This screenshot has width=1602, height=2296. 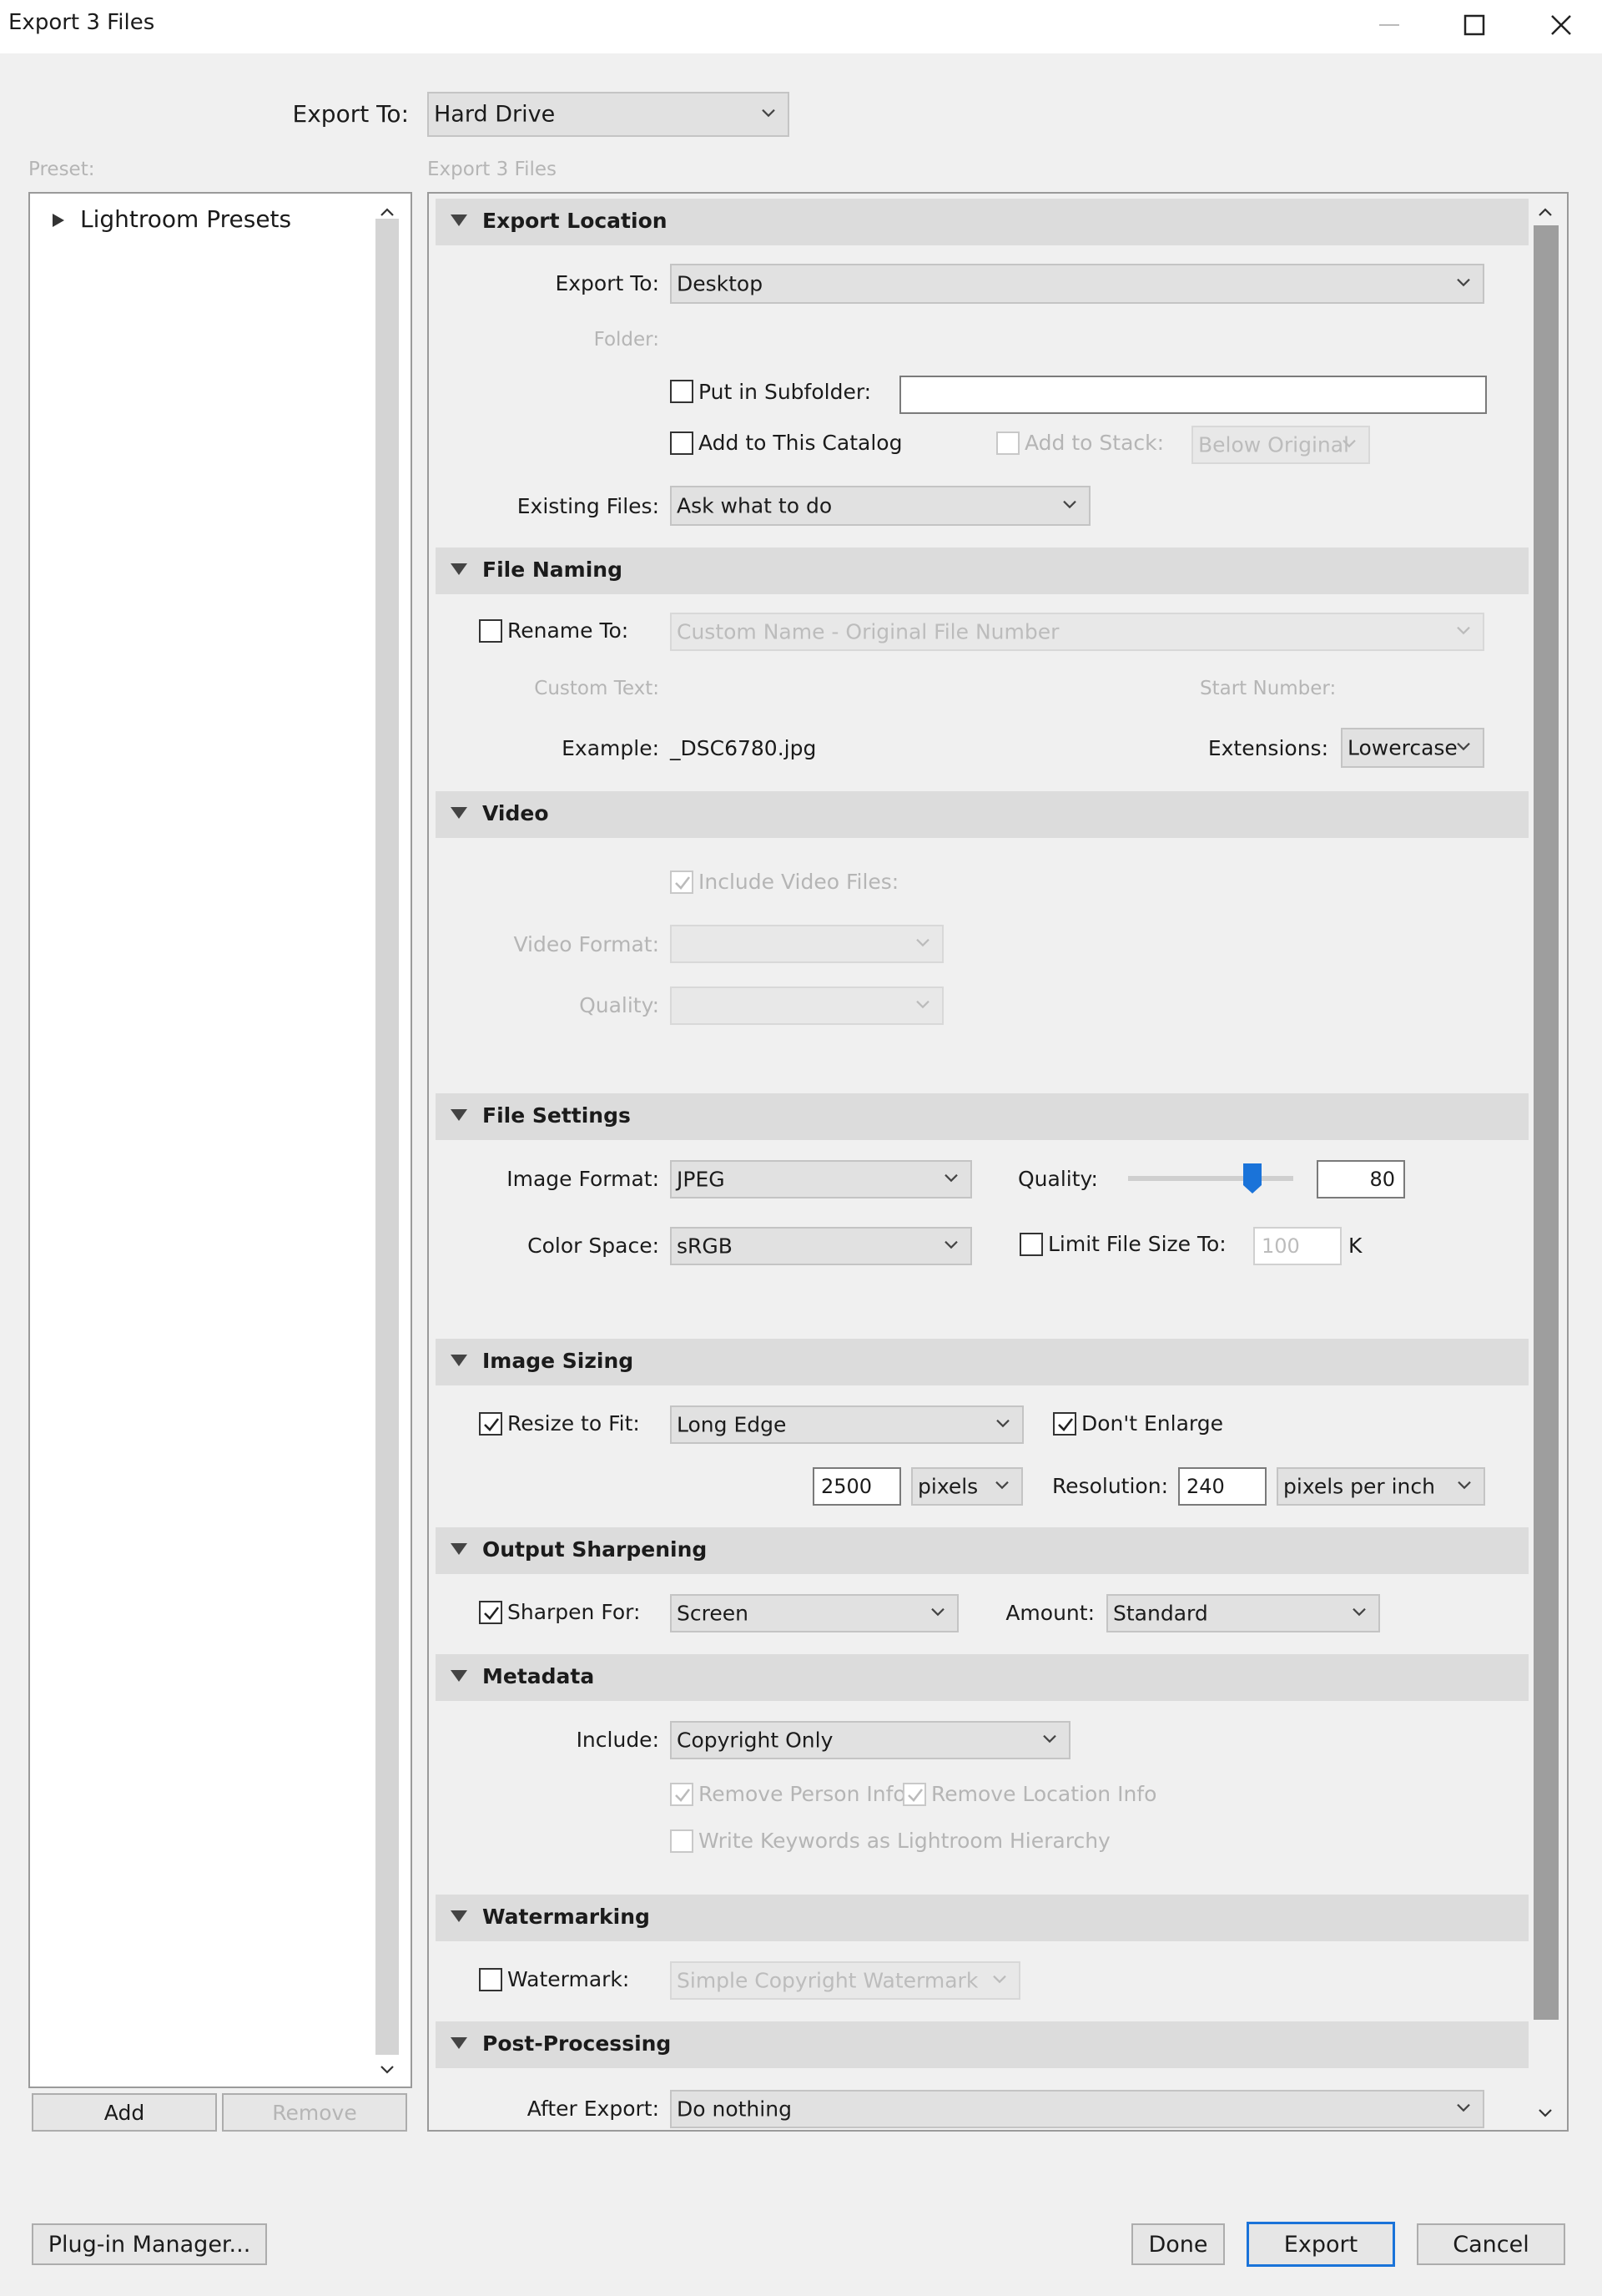 I want to click on write-keywords-label: Write Keywords as Lightroom Hierarchy, so click(x=904, y=1841).